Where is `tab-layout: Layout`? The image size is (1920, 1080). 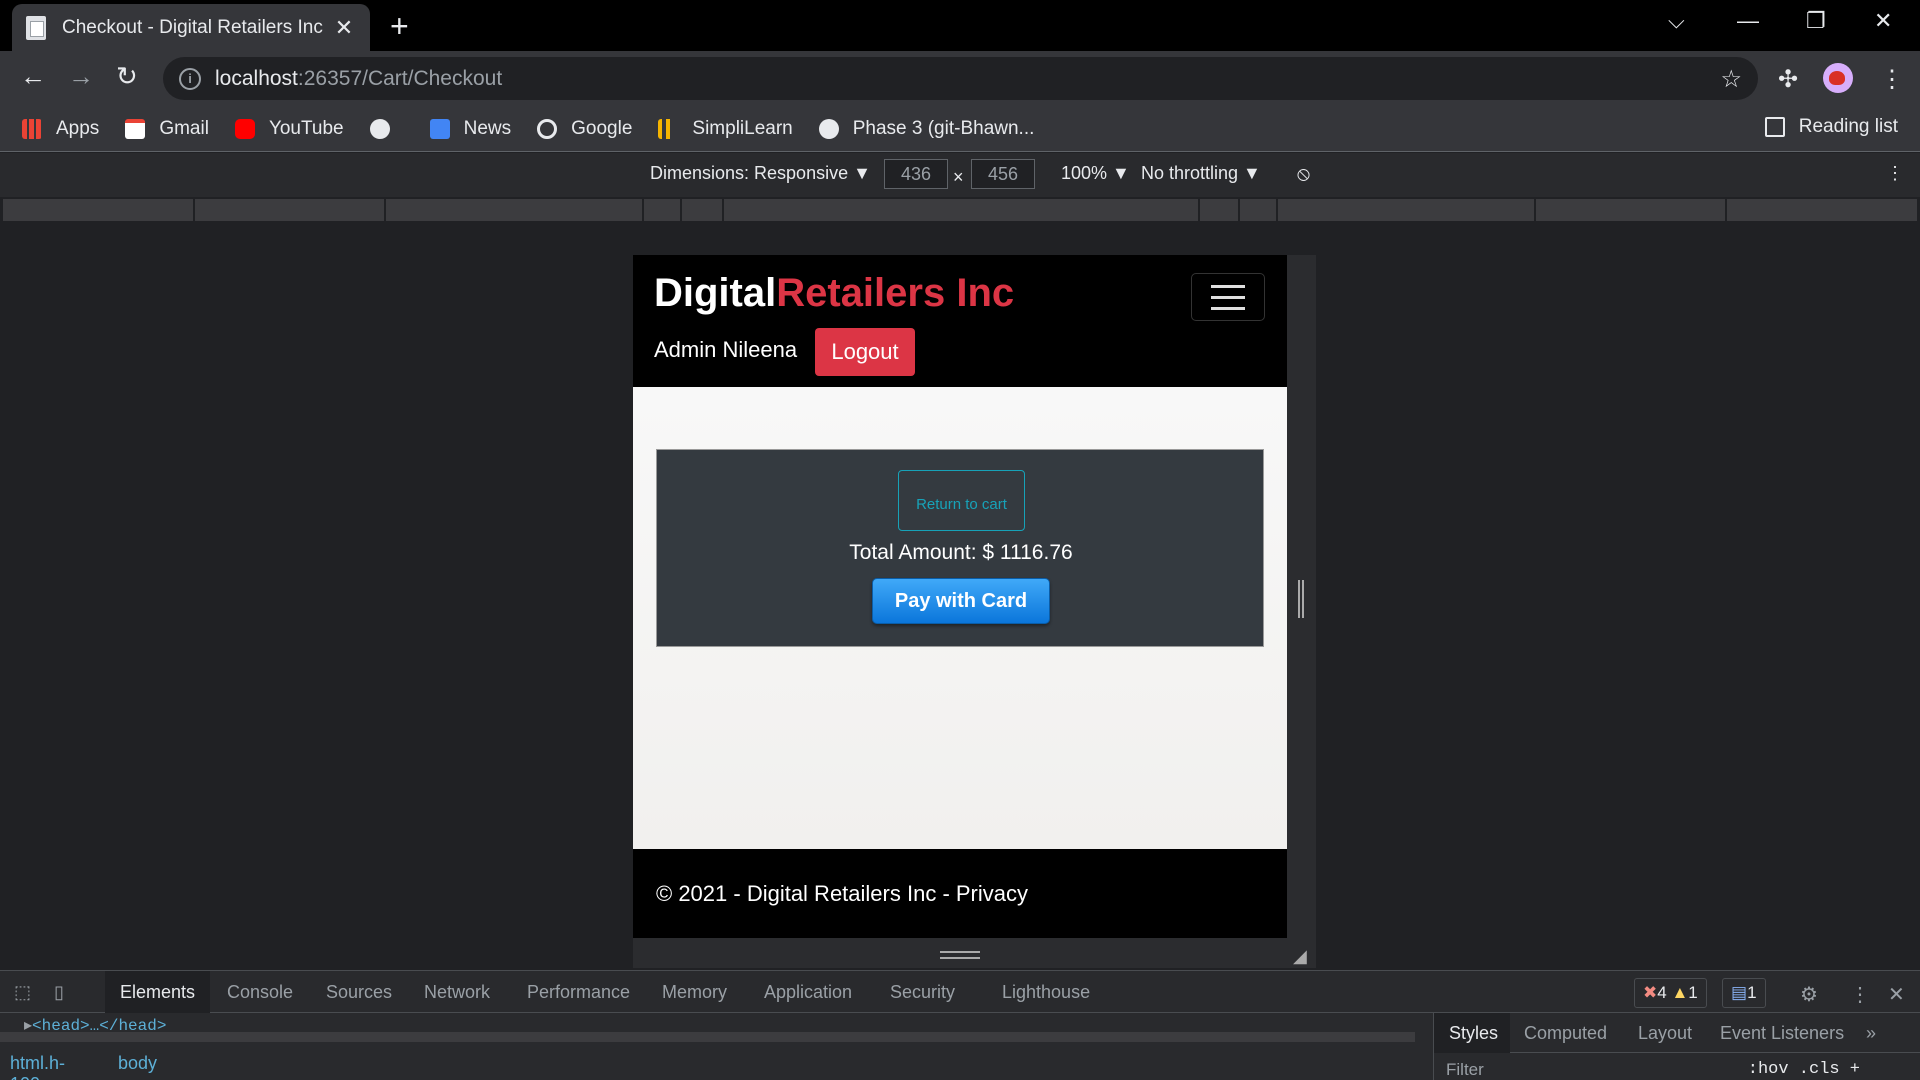
tab-layout: Layout is located at coordinates (1665, 1033).